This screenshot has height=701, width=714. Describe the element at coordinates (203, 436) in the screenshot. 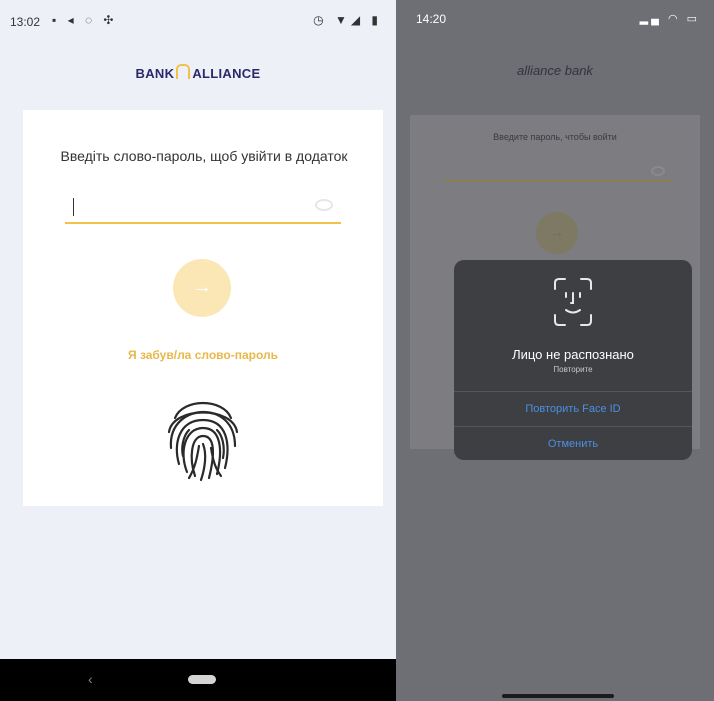

I see `fingerprint-icon` at that location.